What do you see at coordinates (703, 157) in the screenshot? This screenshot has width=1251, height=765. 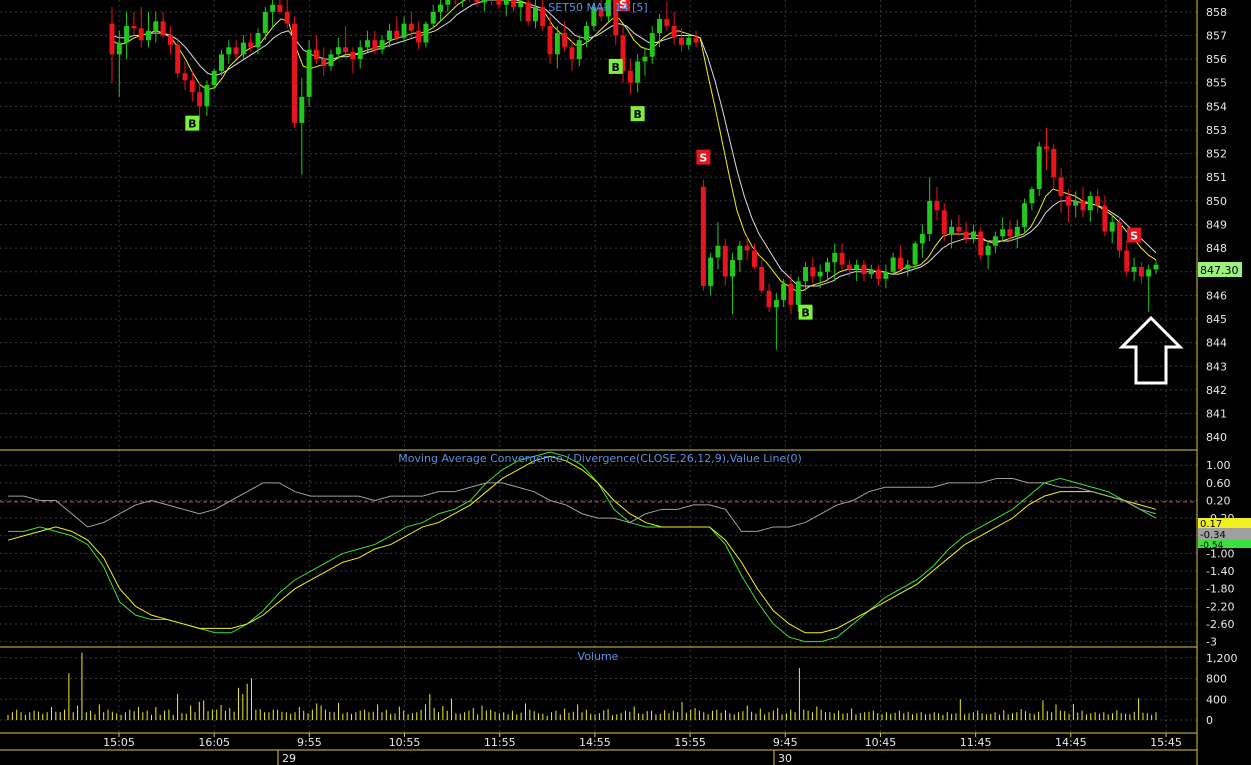 I see `sell-signal: S` at bounding box center [703, 157].